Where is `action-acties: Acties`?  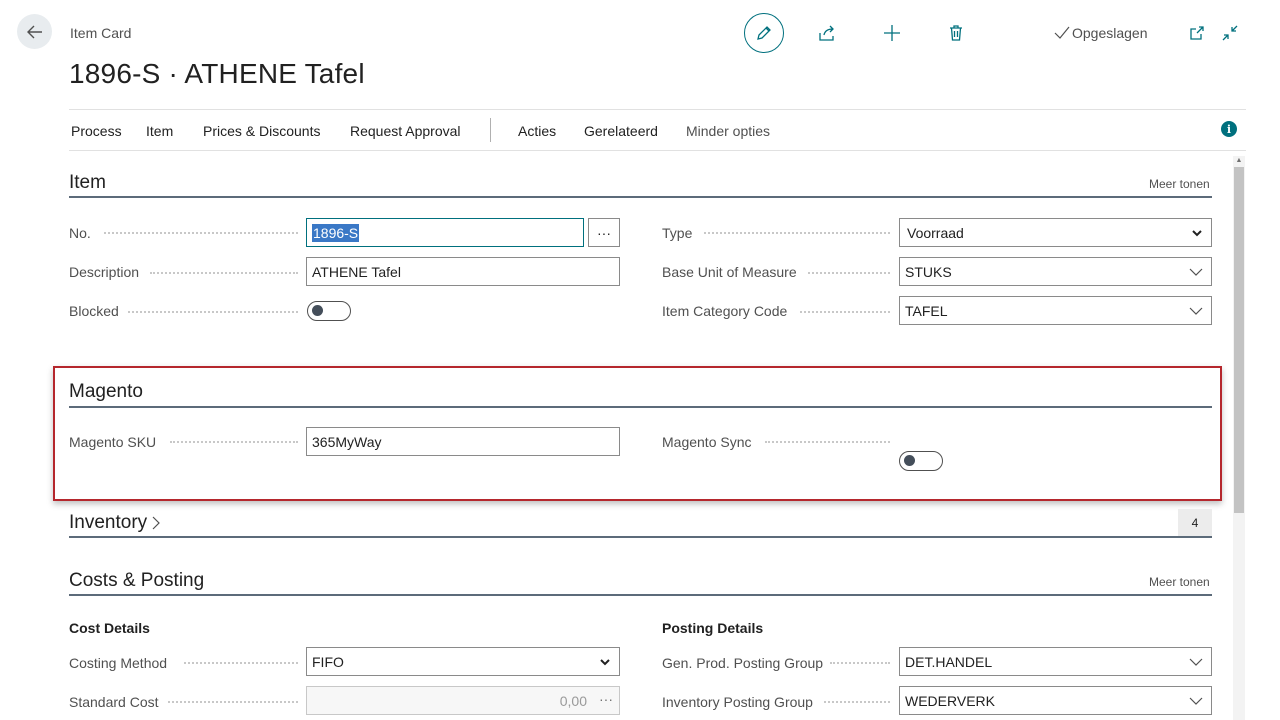 action-acties: Acties is located at coordinates (537, 131).